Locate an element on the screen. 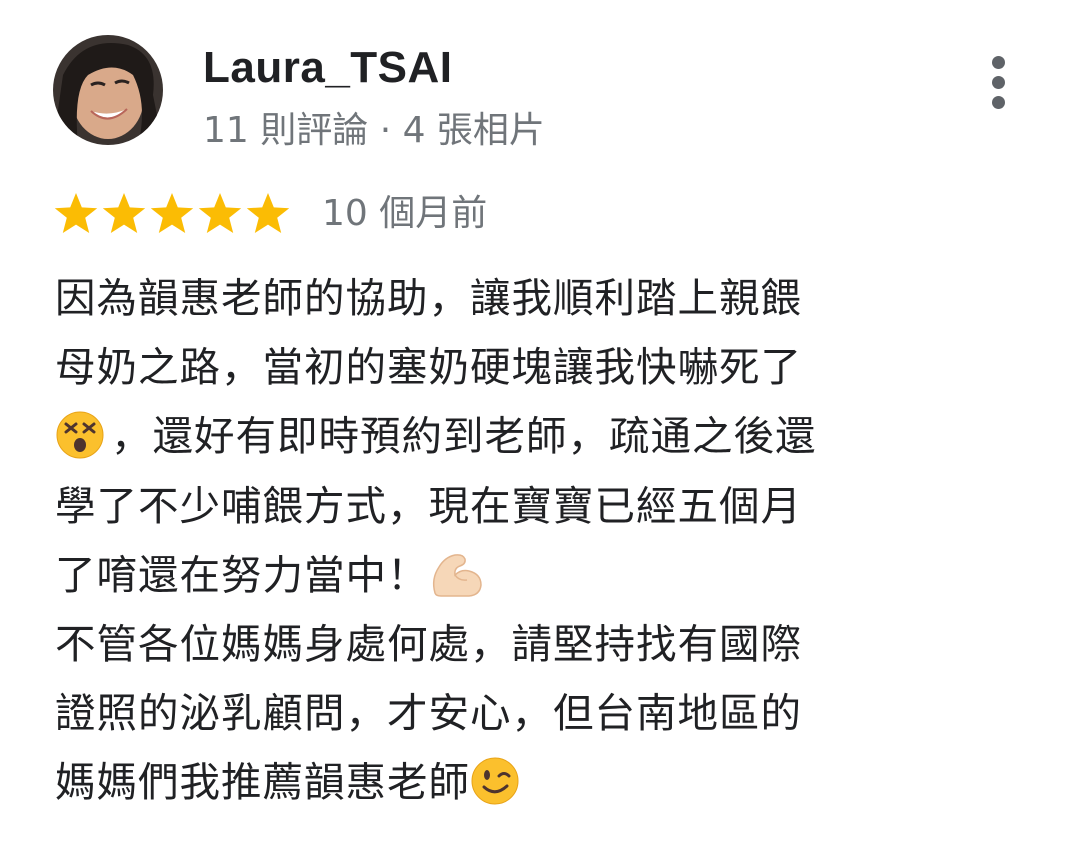  review-line: 媽媽們我推薦韻惠老師 is located at coordinates (505, 782).